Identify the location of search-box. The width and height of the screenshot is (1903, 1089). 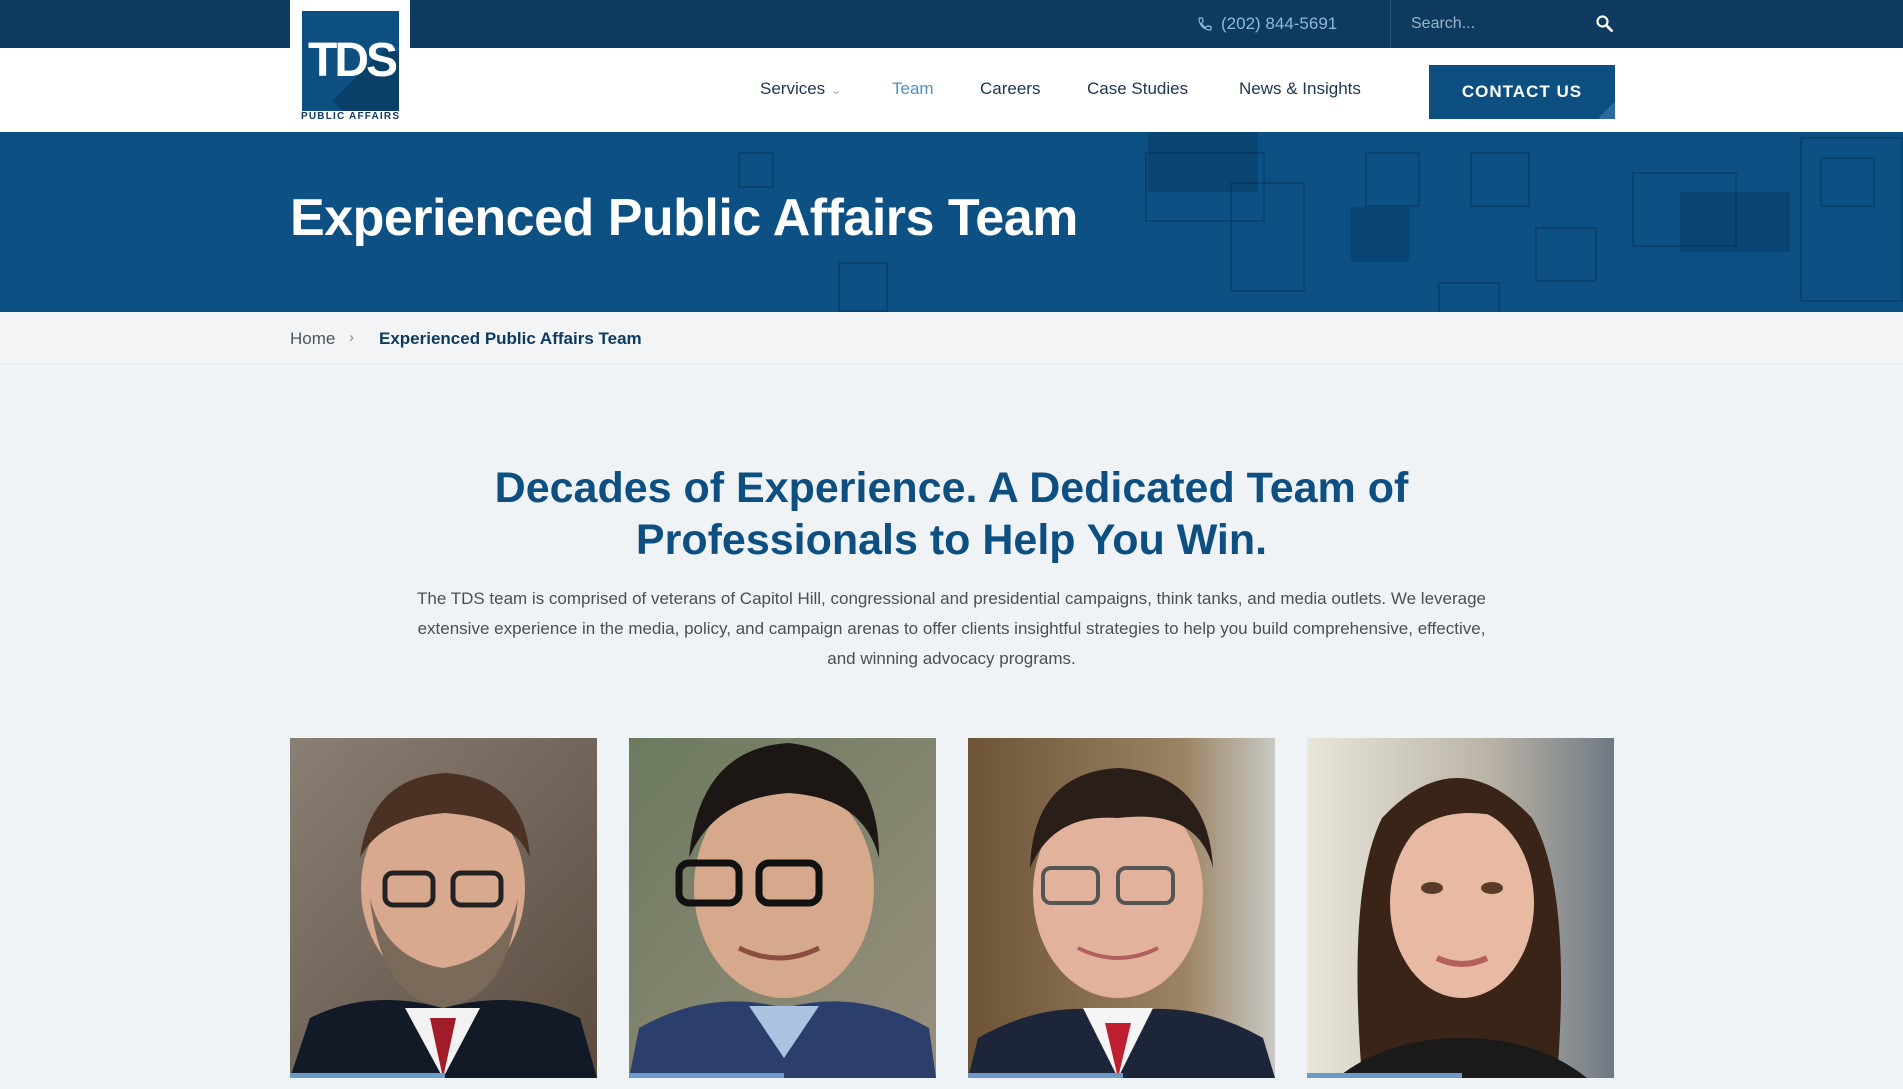
(1502, 24).